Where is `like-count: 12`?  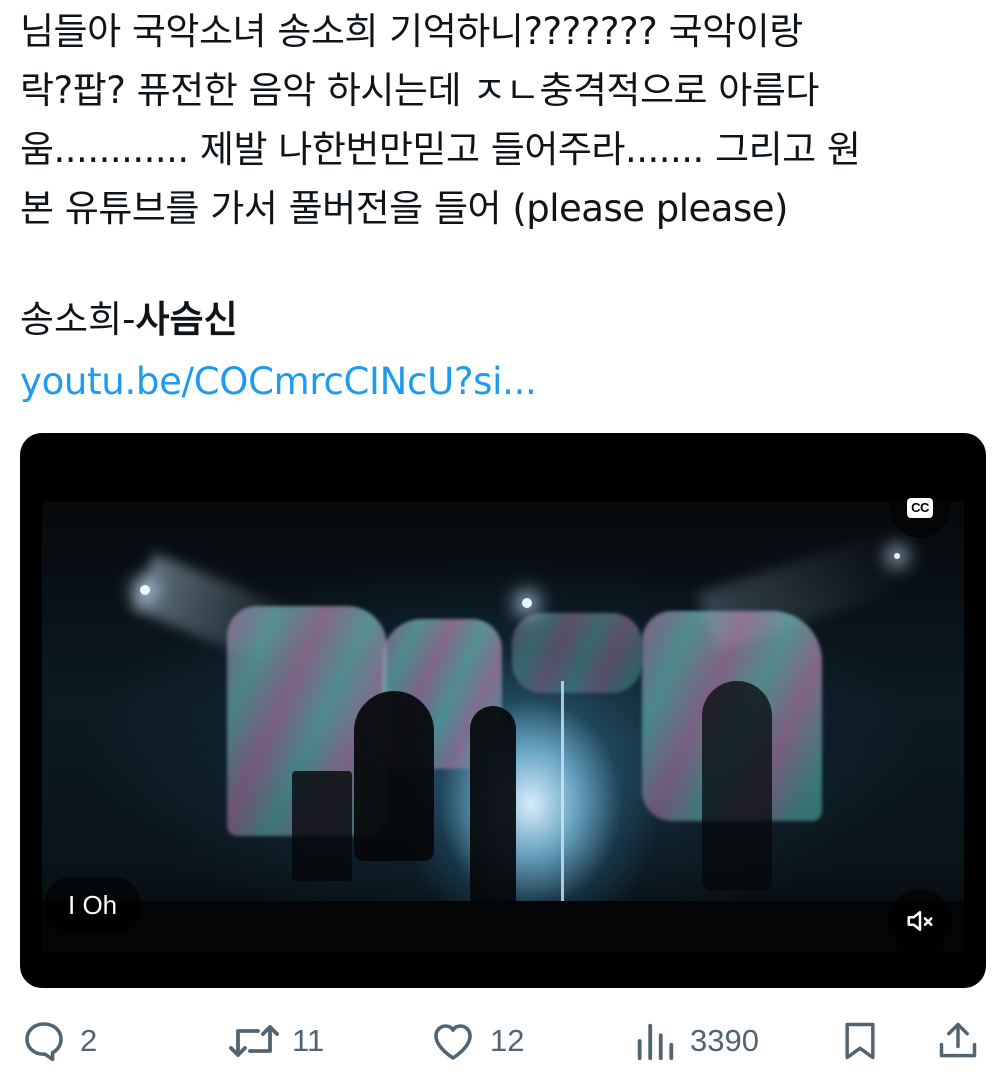
like-count: 12 is located at coordinates (507, 1040).